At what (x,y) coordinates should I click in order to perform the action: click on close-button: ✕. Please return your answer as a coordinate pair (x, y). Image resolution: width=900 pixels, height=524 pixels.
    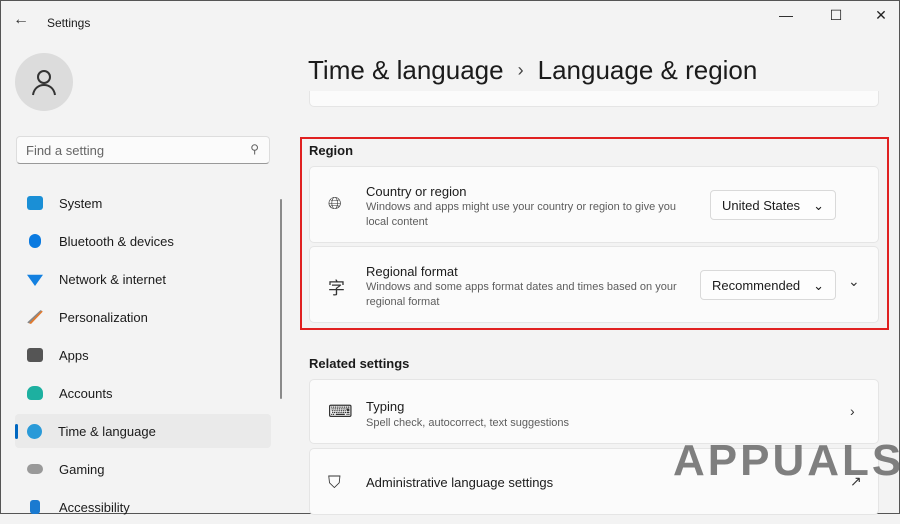
    Looking at the image, I should click on (881, 15).